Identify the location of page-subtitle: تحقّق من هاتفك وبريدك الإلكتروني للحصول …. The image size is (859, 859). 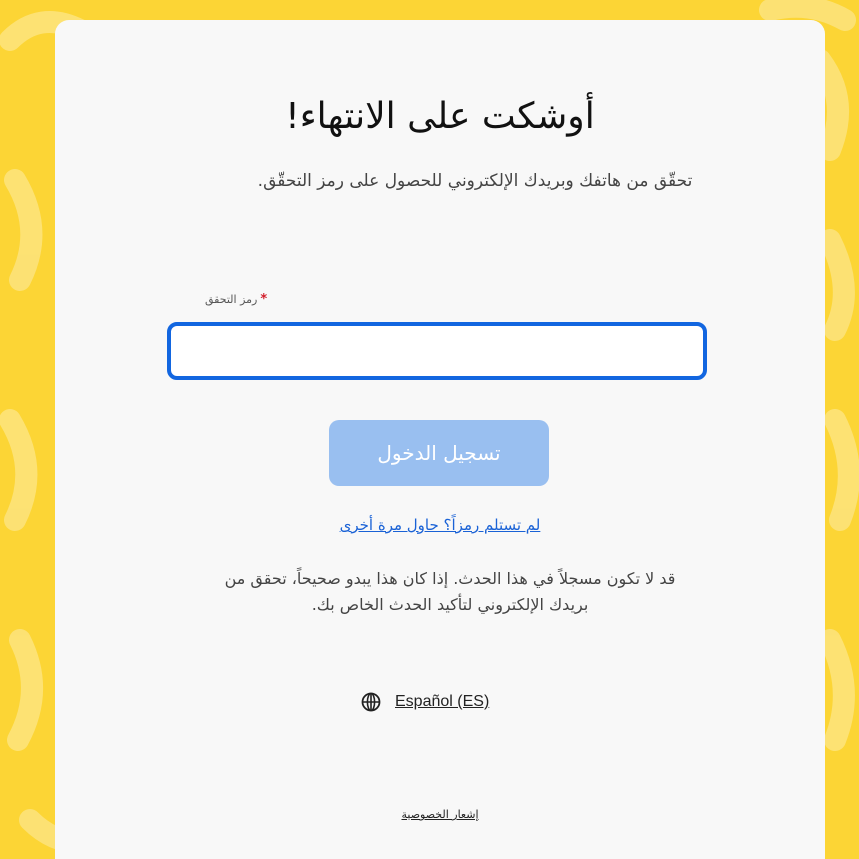
(475, 181).